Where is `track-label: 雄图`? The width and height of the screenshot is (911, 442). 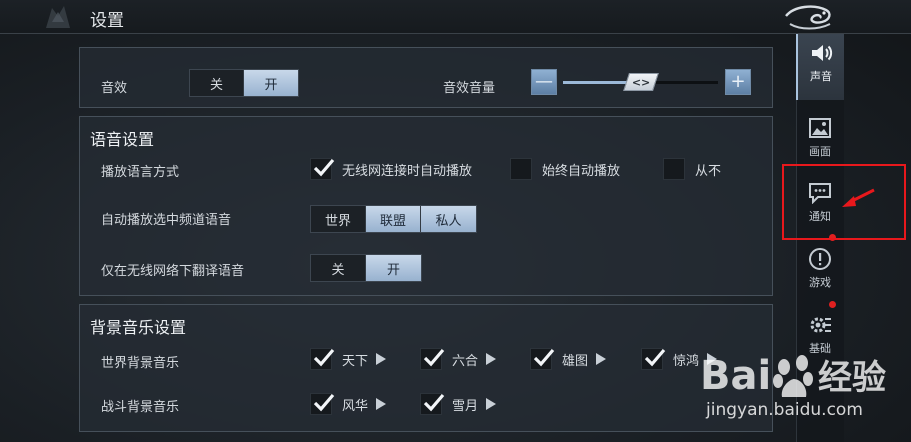
track-label: 雄图 is located at coordinates (575, 361).